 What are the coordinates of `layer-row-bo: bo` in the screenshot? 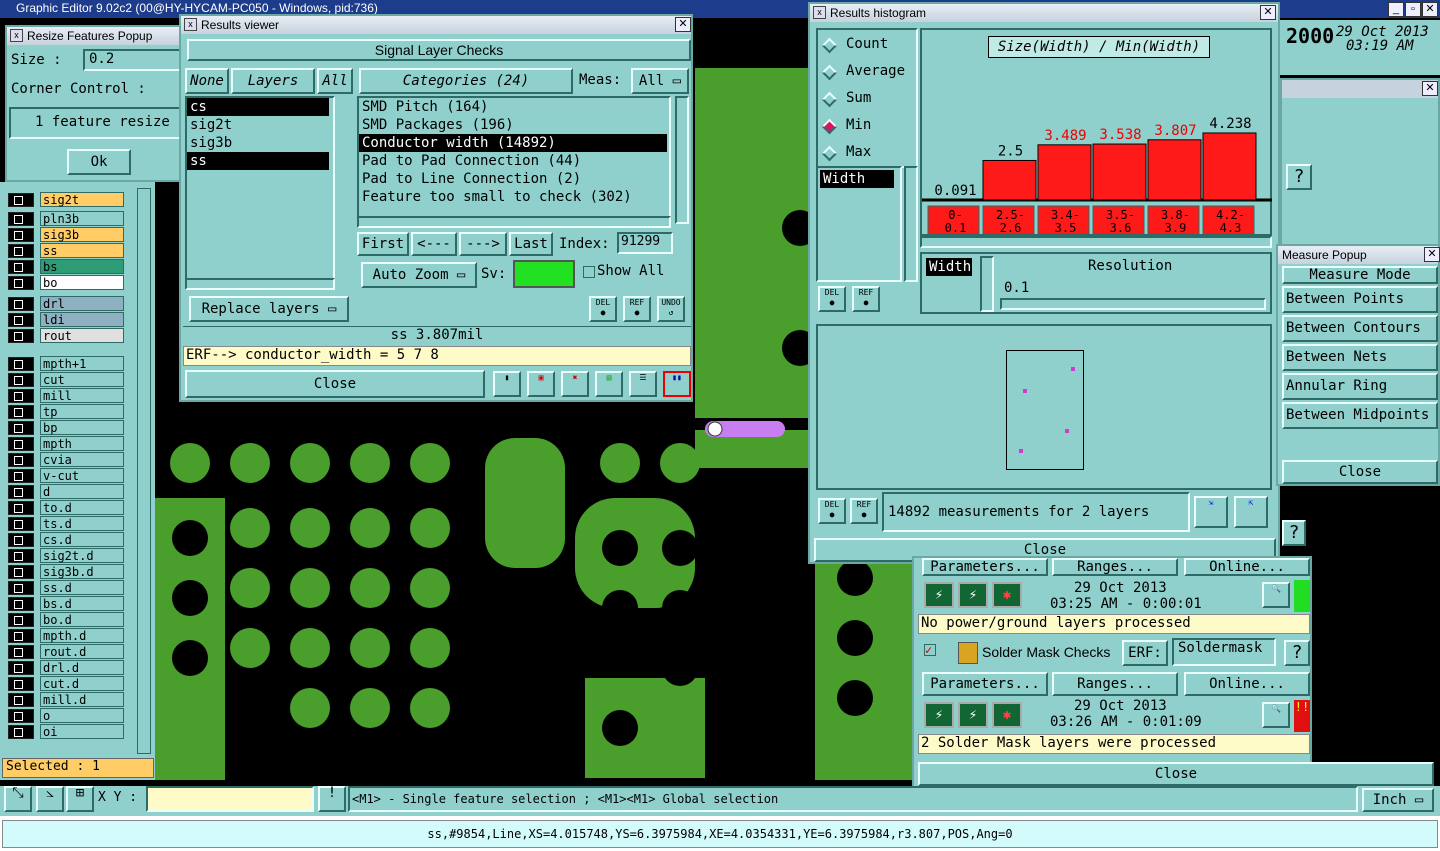 It's located at (66, 282).